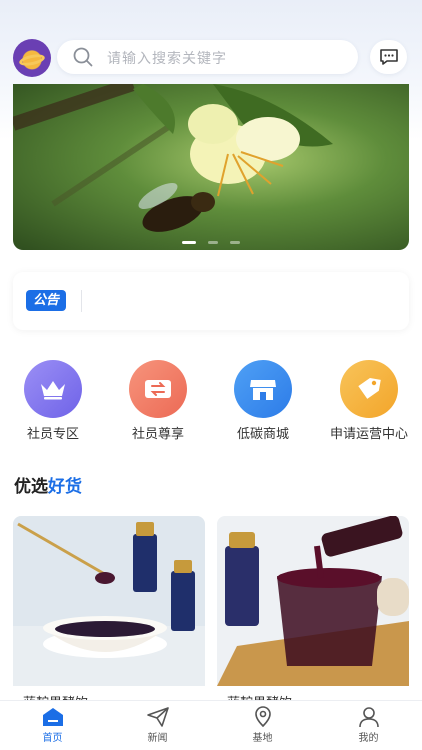  Describe the element at coordinates (368, 717) in the screenshot. I see `user-icon` at that location.